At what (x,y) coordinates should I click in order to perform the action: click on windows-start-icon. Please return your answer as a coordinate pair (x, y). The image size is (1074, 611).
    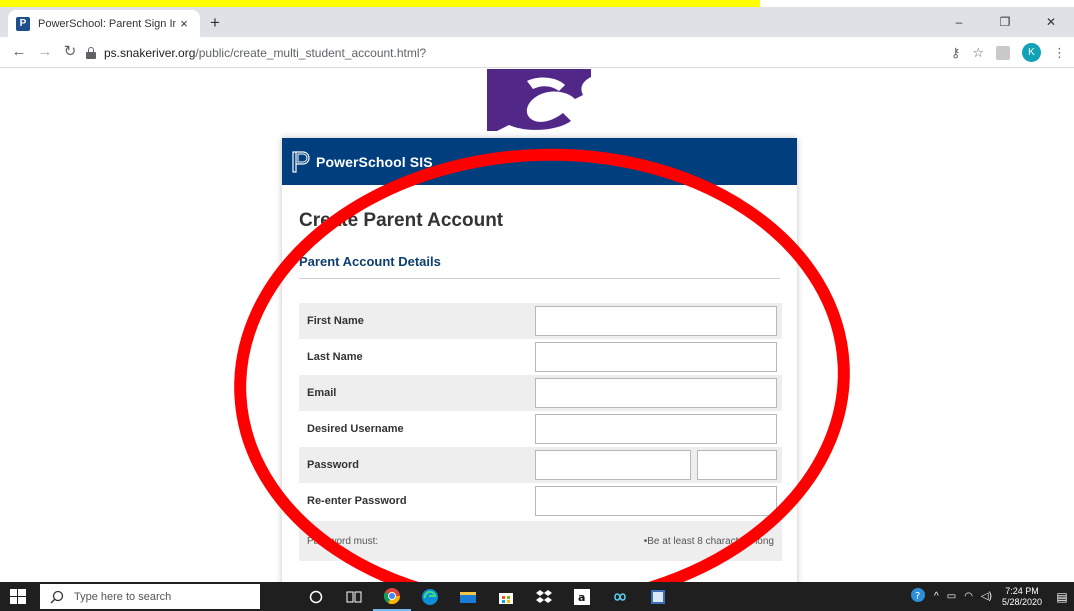
    Looking at the image, I should click on (18, 596).